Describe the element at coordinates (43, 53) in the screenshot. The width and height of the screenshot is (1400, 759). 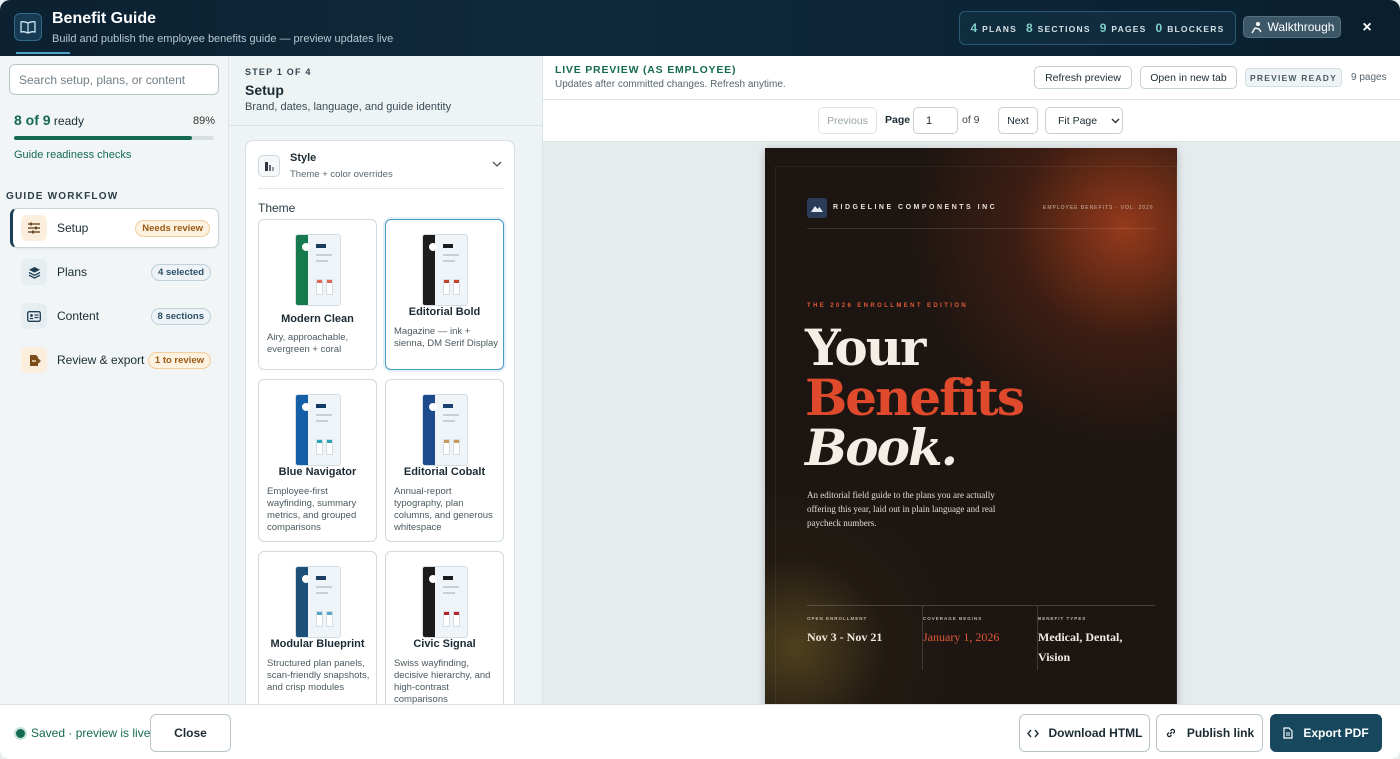
I see `header-accent-line` at that location.